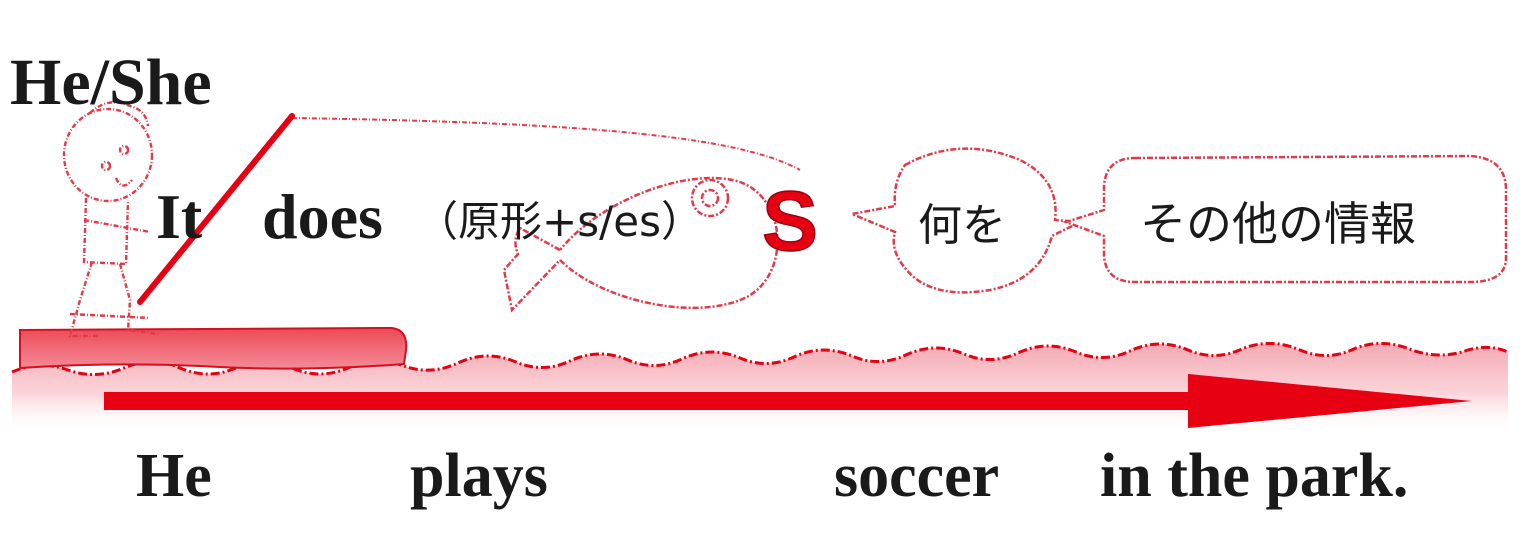  Describe the element at coordinates (179, 216) in the screenshot. I see `it-word: It` at that location.